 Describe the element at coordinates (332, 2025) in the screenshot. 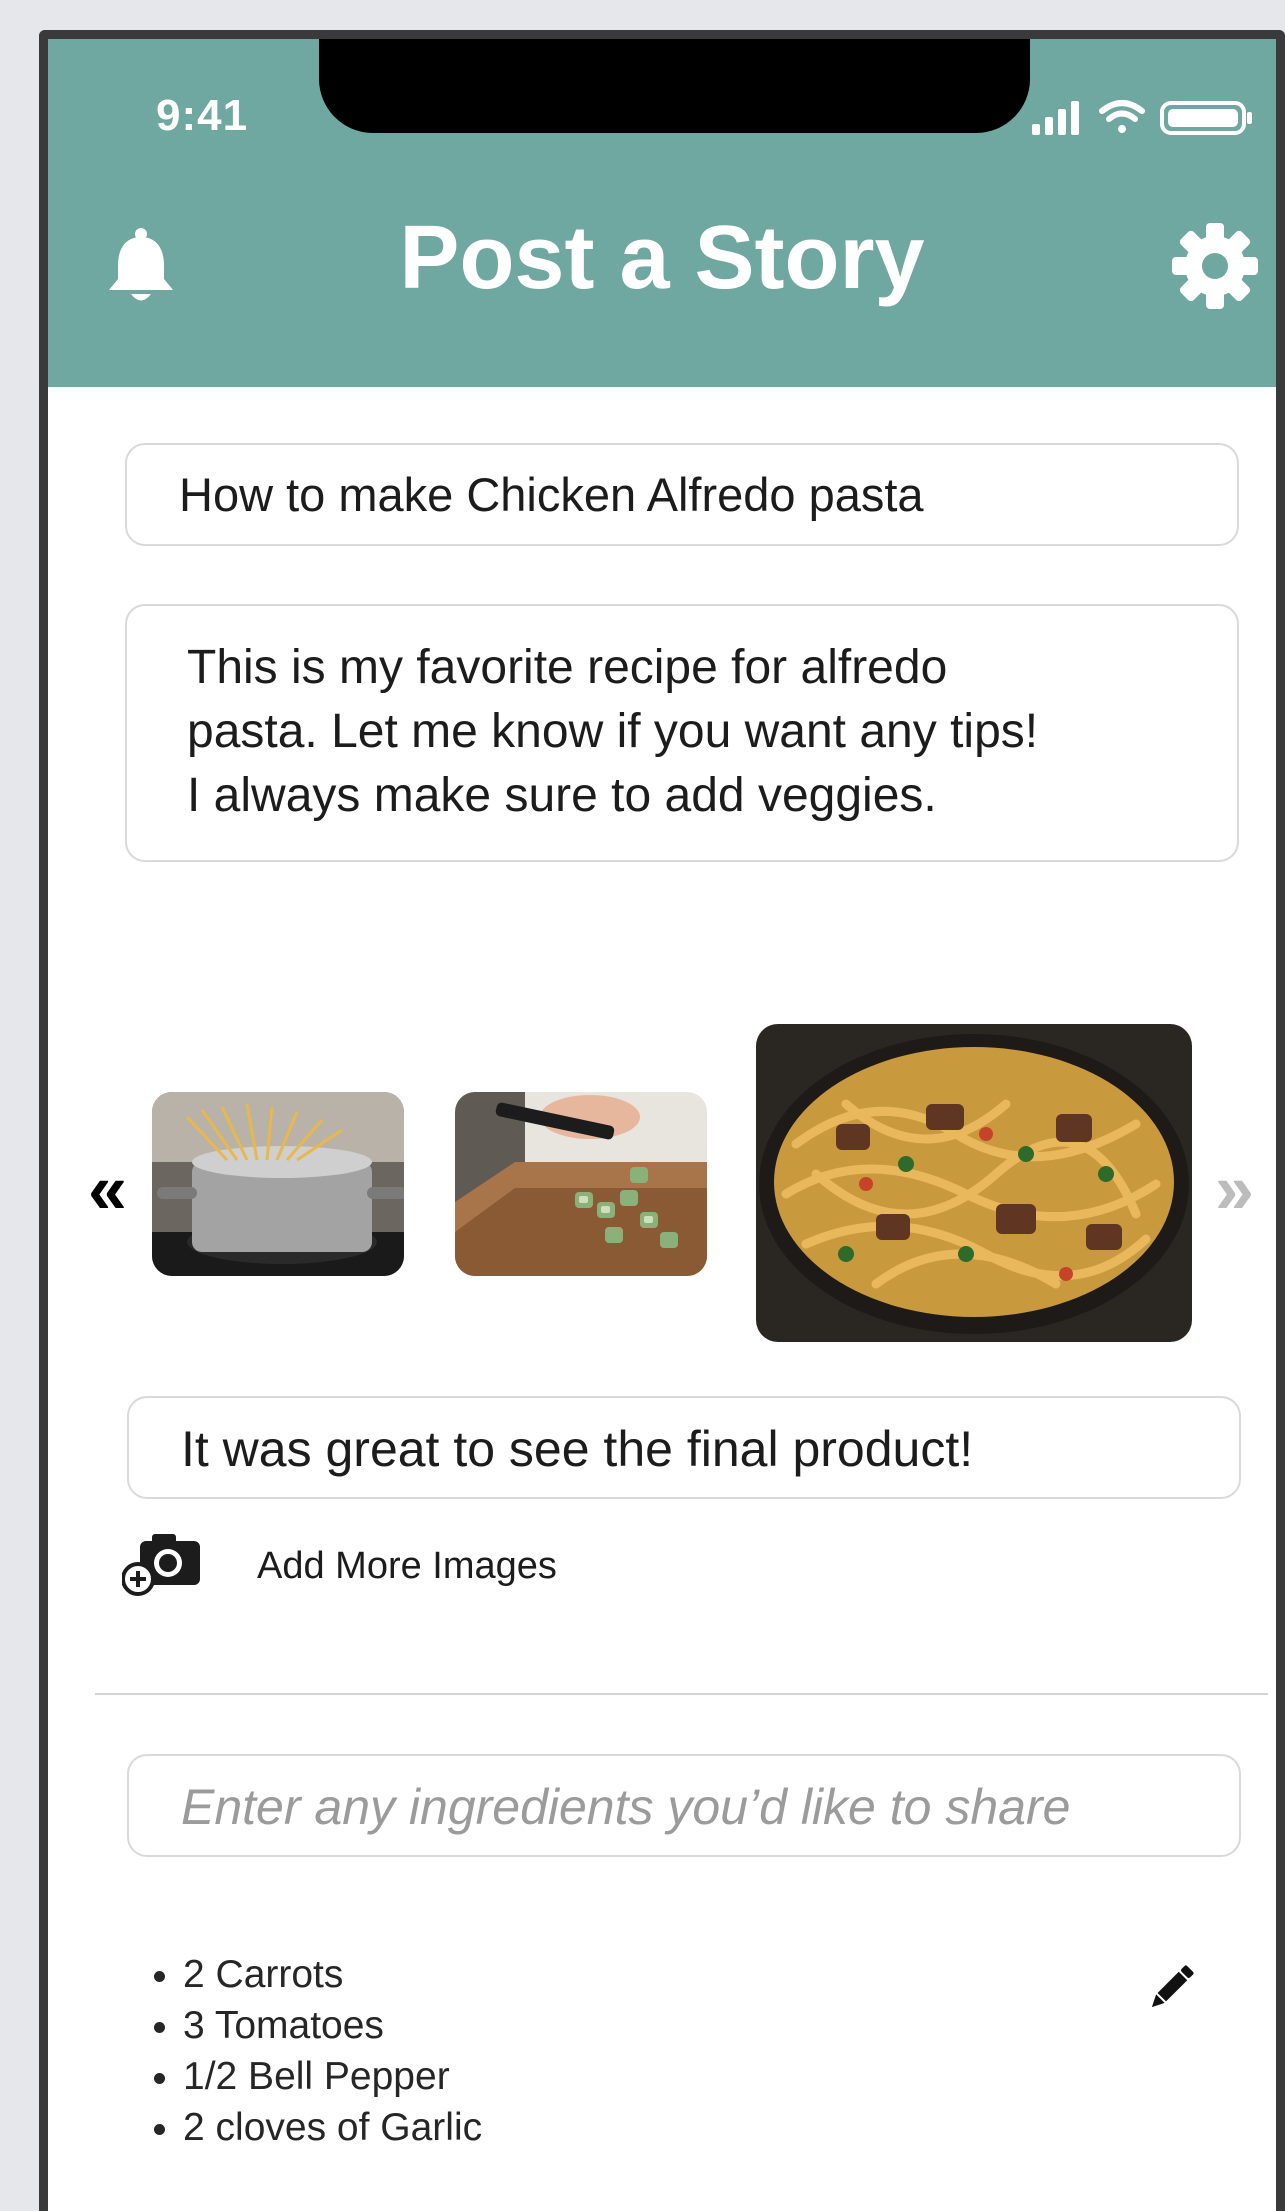

I see `ingredient-item: 3 Tomatoes` at that location.